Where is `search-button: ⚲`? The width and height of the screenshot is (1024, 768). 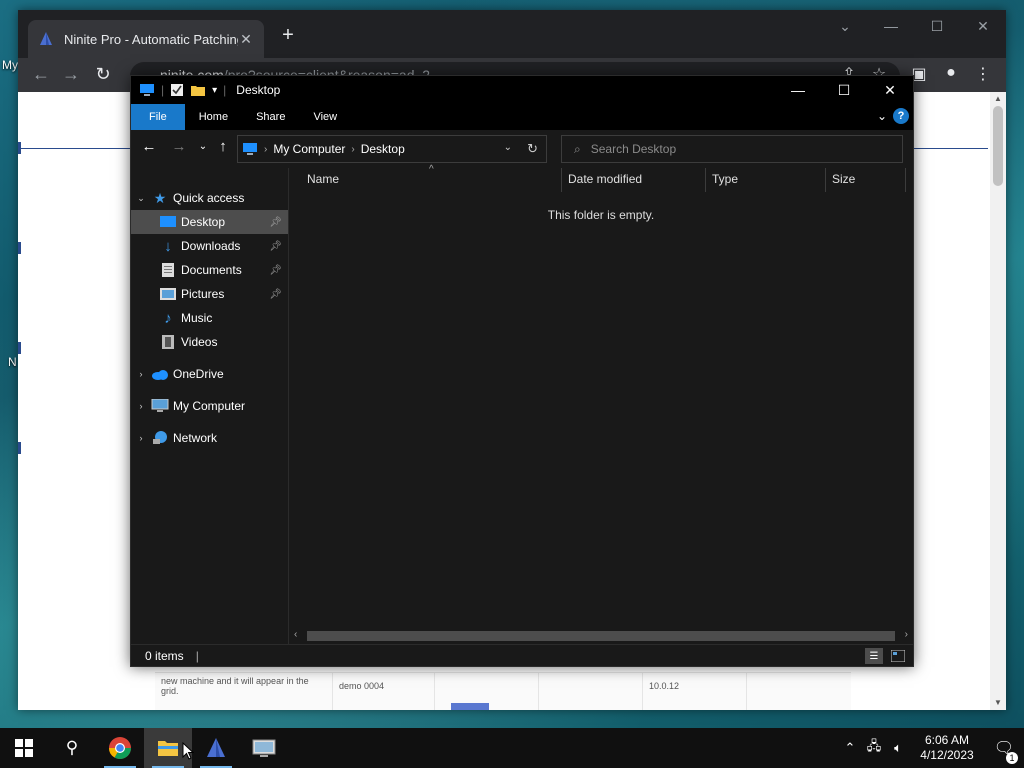
search-button: ⚲ is located at coordinates (72, 748).